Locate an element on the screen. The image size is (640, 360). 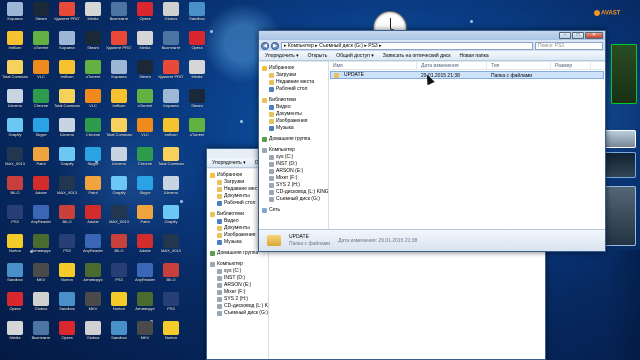
nav-item: Видео is located at coordinates (237, 221).